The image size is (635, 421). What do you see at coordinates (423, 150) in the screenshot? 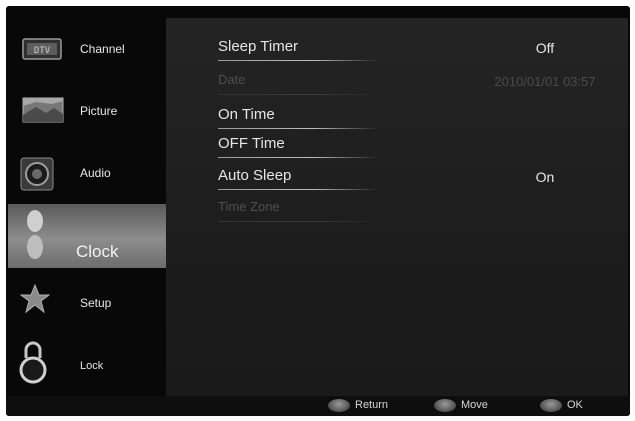
I see `menu-row-off-time: OFF Time` at bounding box center [423, 150].